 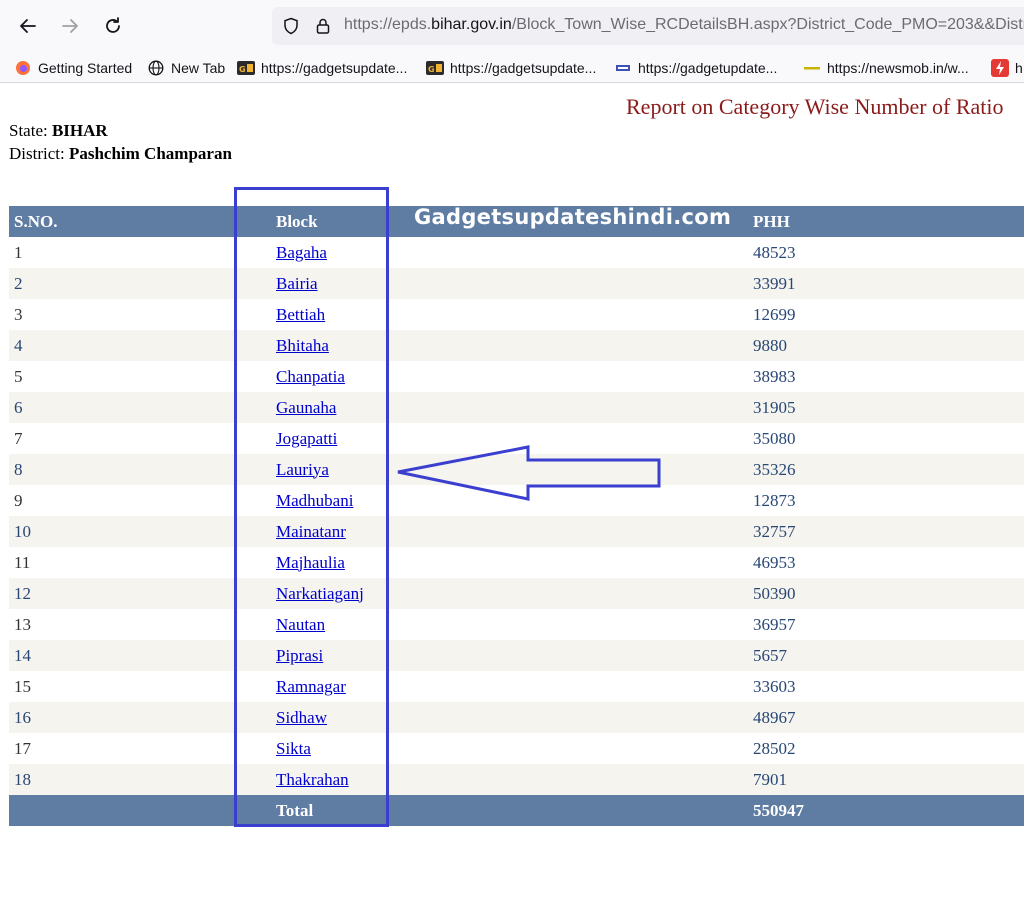 I want to click on district-label: District:, so click(x=37, y=153).